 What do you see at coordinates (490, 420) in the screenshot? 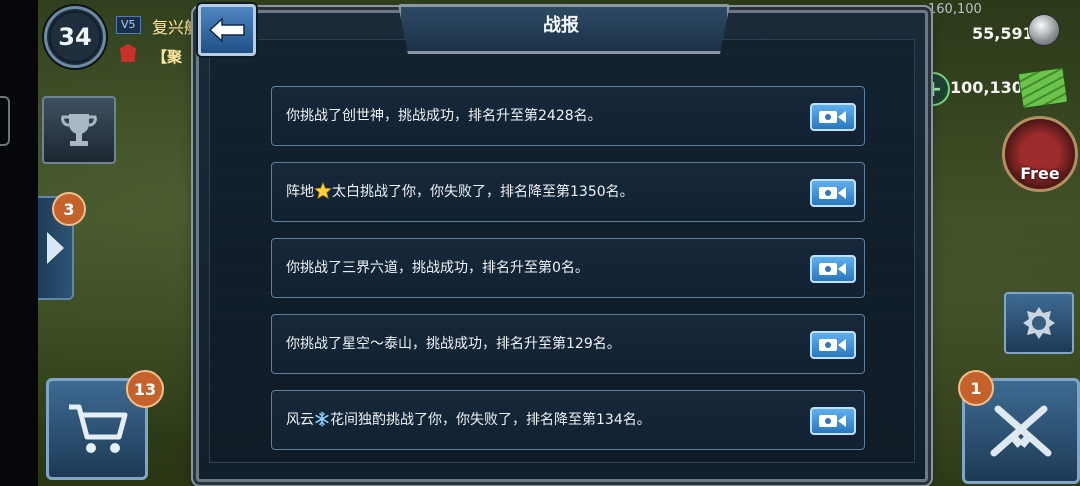
I see `report-text-suffix: 花间独酌挑战了你，你失败了，排名降至第134名。` at bounding box center [490, 420].